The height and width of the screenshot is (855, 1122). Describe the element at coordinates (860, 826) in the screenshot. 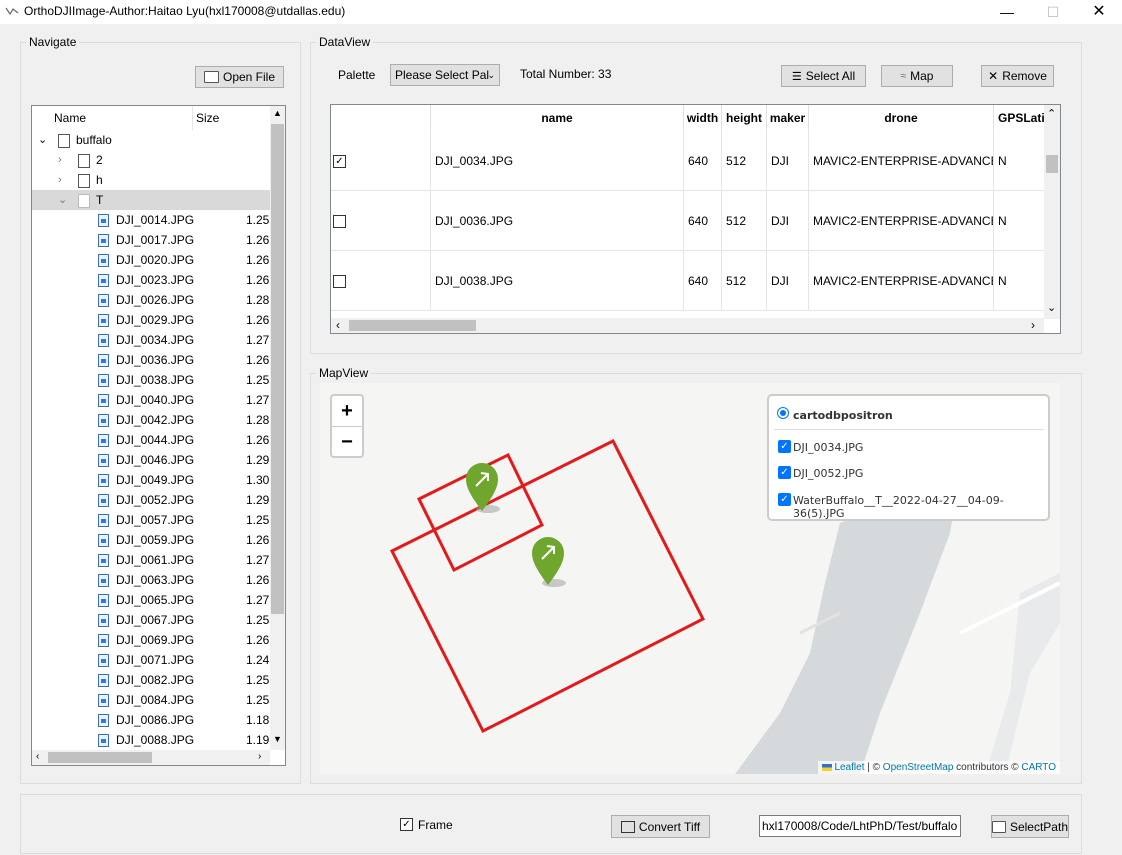

I see `path-input: hxl170008/Code/LhtPhD/Test/buffalo` at that location.